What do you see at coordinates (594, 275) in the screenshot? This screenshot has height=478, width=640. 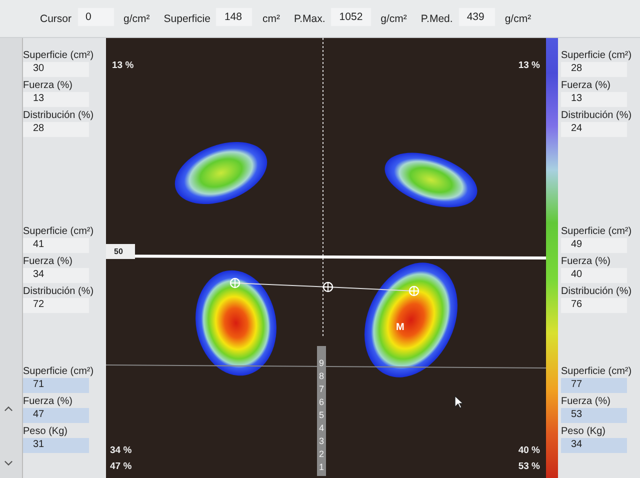 I see `value-field: 40` at bounding box center [594, 275].